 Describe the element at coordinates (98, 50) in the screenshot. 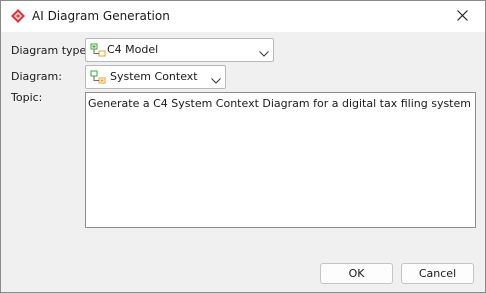

I see `c4-model-icon` at that location.